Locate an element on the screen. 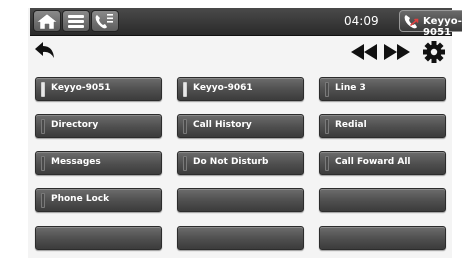 The height and width of the screenshot is (258, 462). key-do-not-disturb: Do Not Disturb is located at coordinates (240, 163).